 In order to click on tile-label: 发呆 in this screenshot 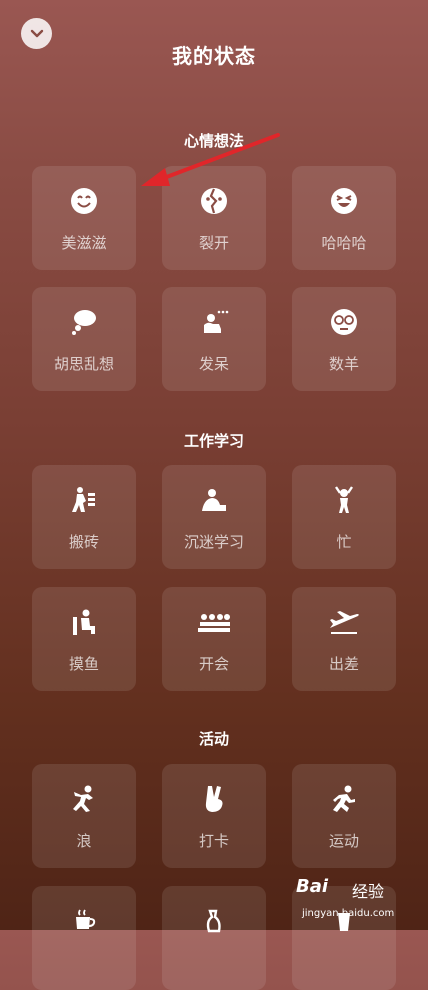, I will do `click(213, 364)`.